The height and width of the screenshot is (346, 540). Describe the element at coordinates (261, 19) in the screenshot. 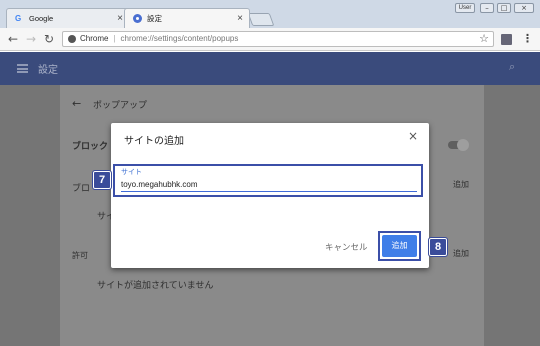

I see `new-tab-button` at that location.